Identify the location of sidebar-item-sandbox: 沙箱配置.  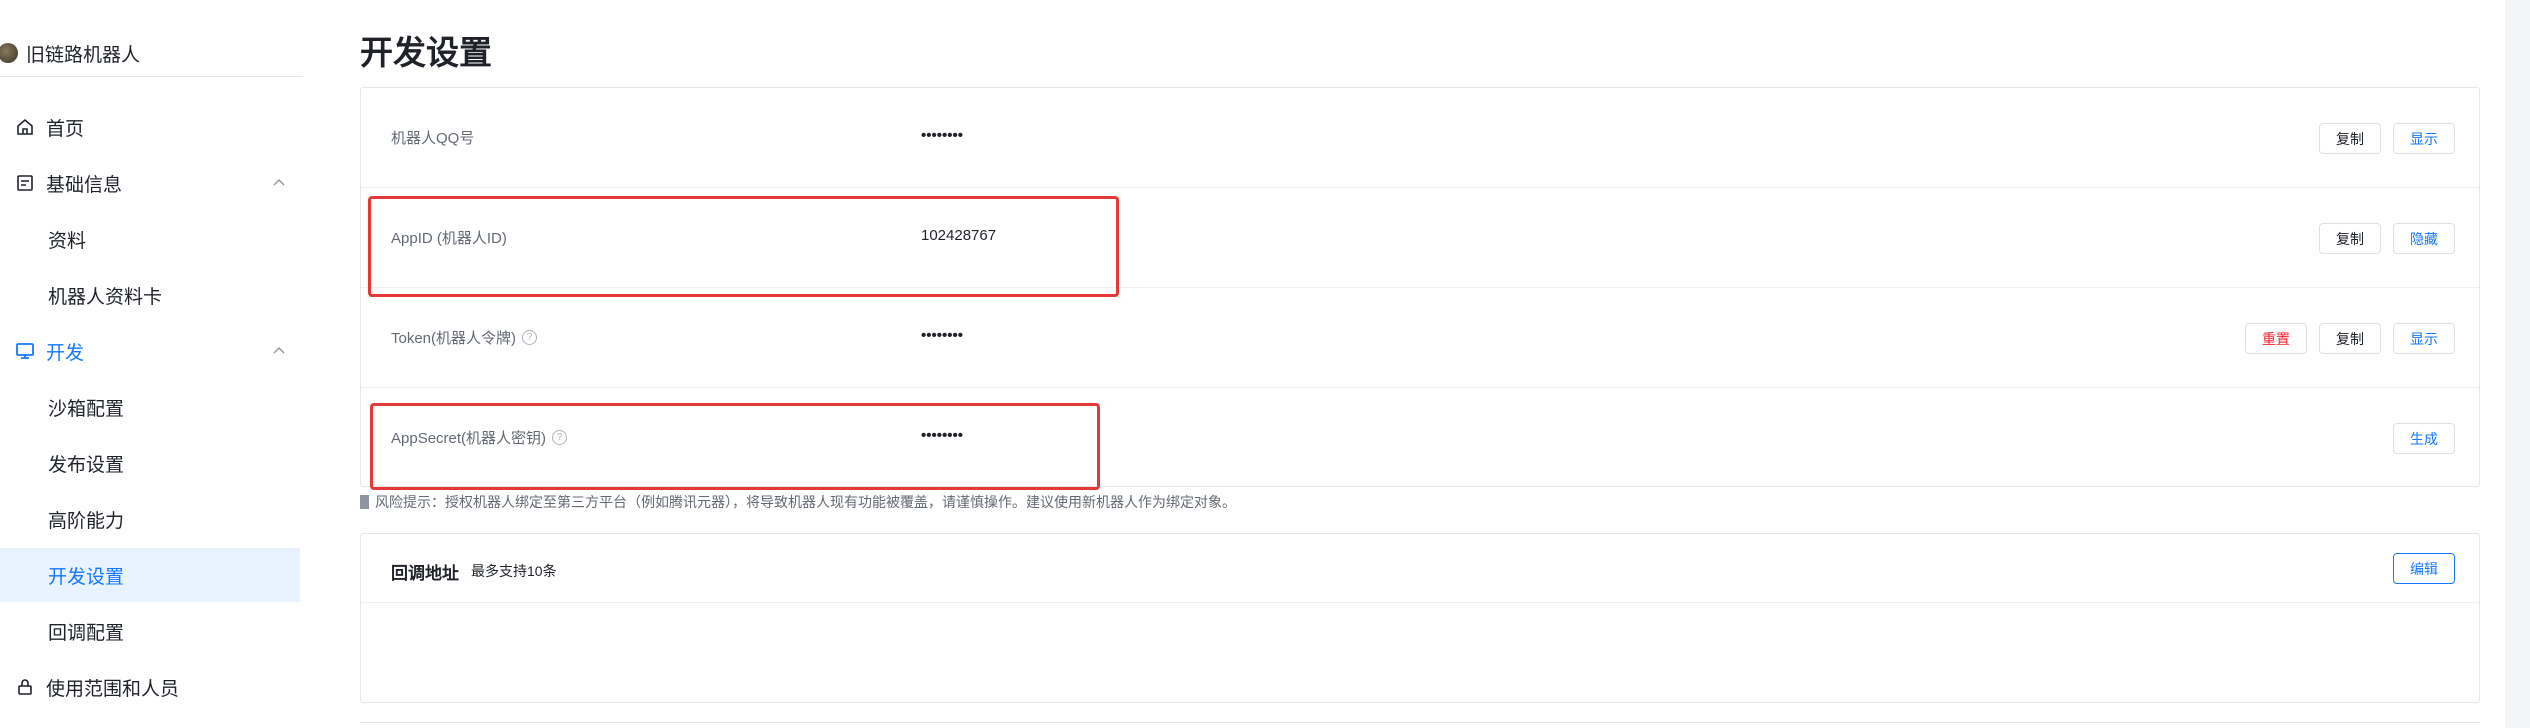
(150, 407).